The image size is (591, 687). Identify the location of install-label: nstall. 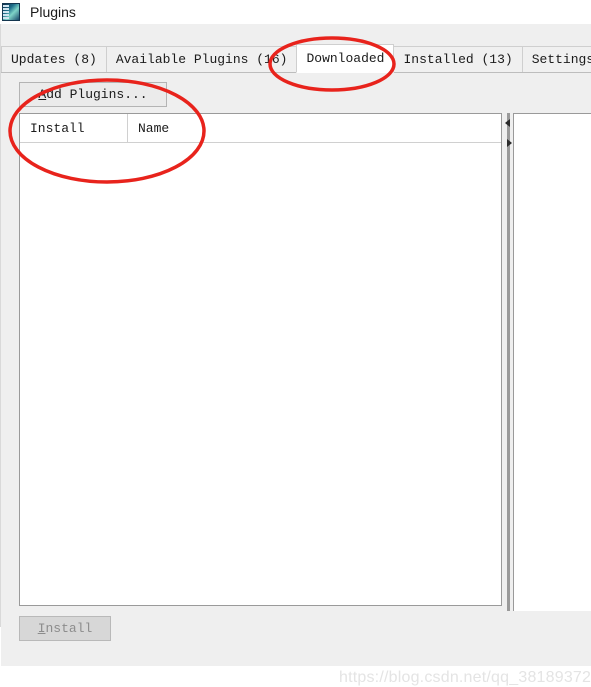
(69, 628).